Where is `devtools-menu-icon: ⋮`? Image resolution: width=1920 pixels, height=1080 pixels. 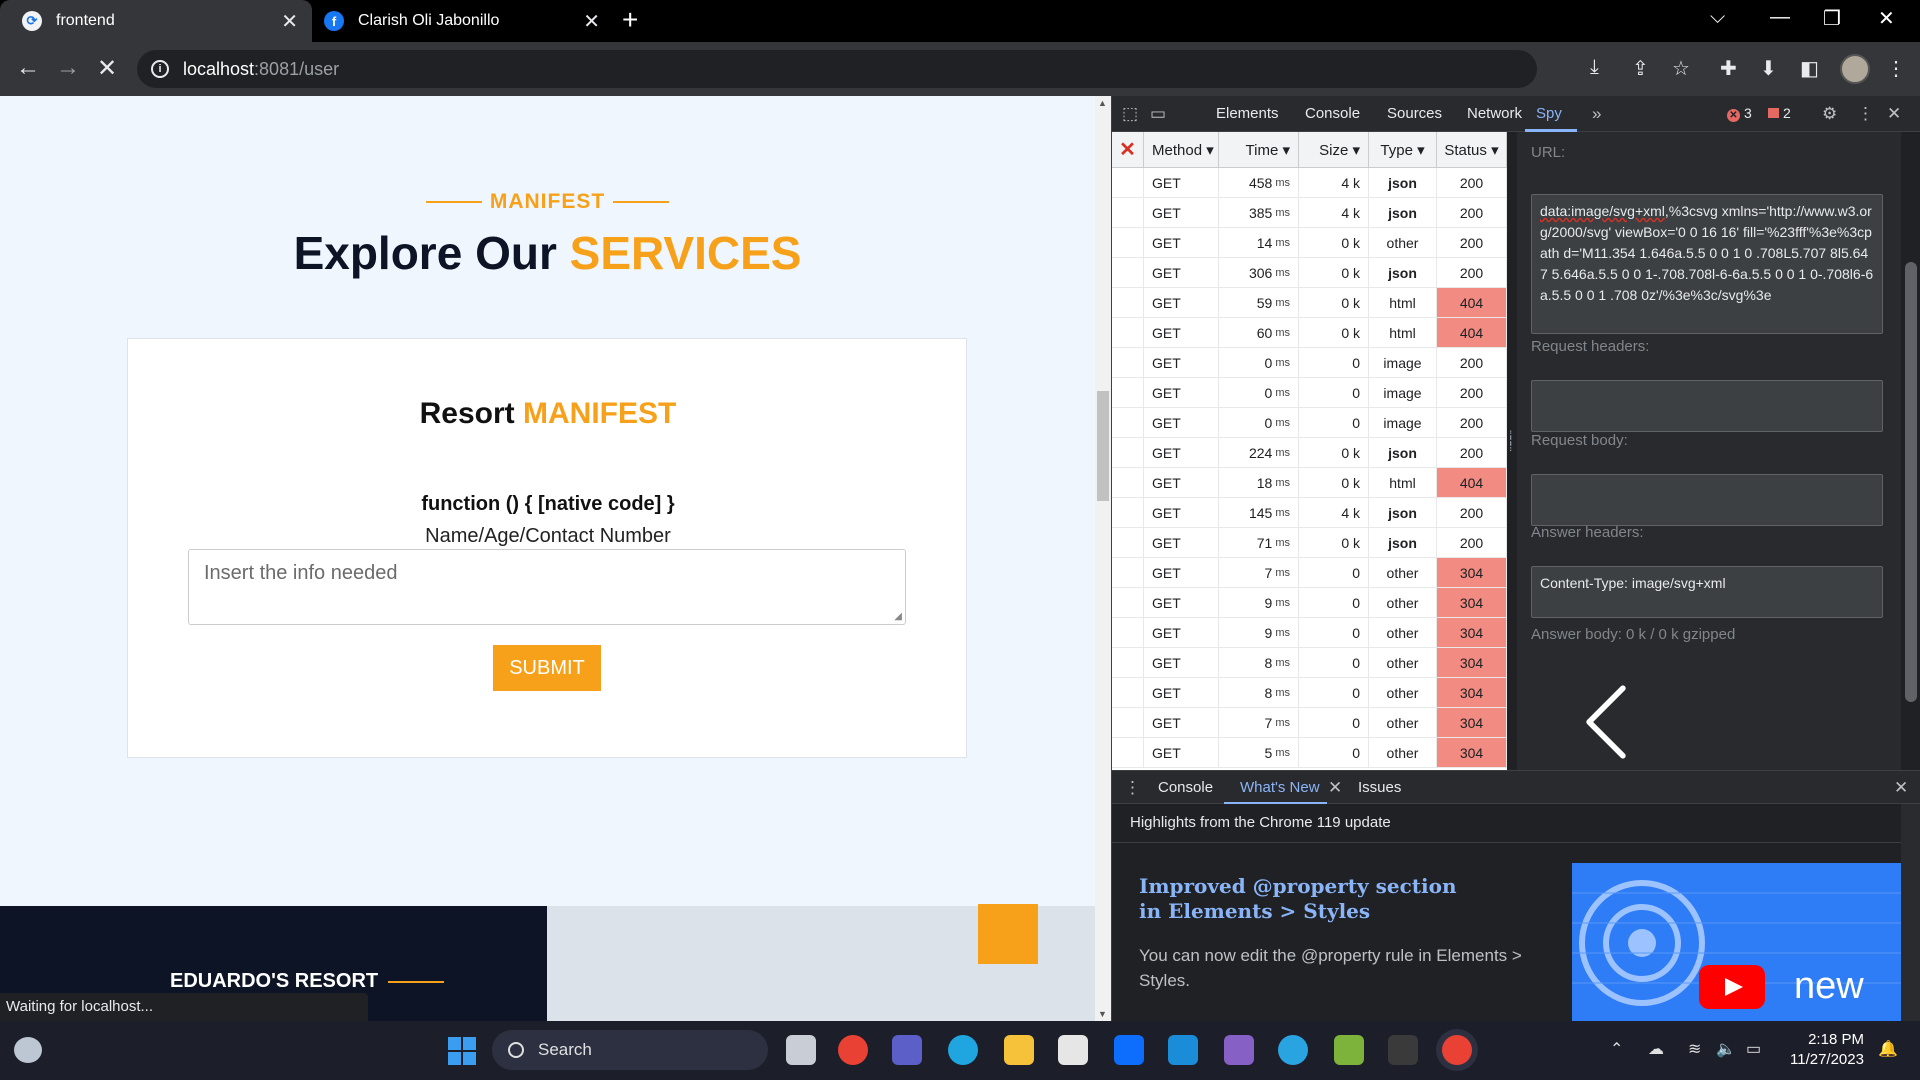
devtools-menu-icon: ⋮ is located at coordinates (1865, 114).